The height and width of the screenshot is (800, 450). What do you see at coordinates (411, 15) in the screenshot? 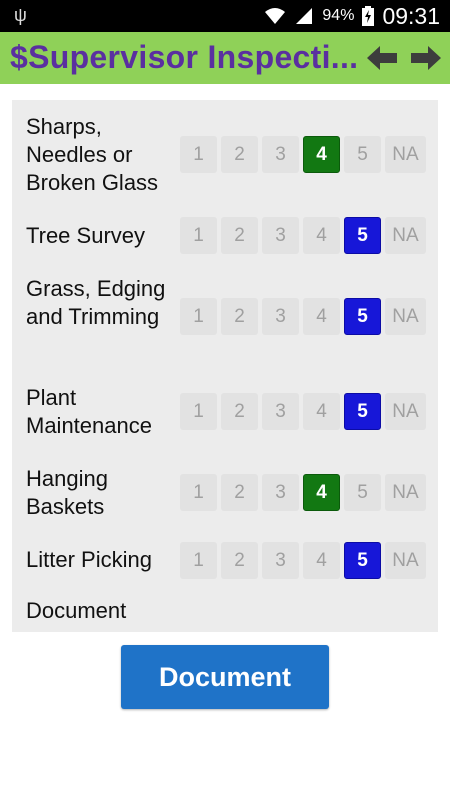
I see `clock: 09:31` at bounding box center [411, 15].